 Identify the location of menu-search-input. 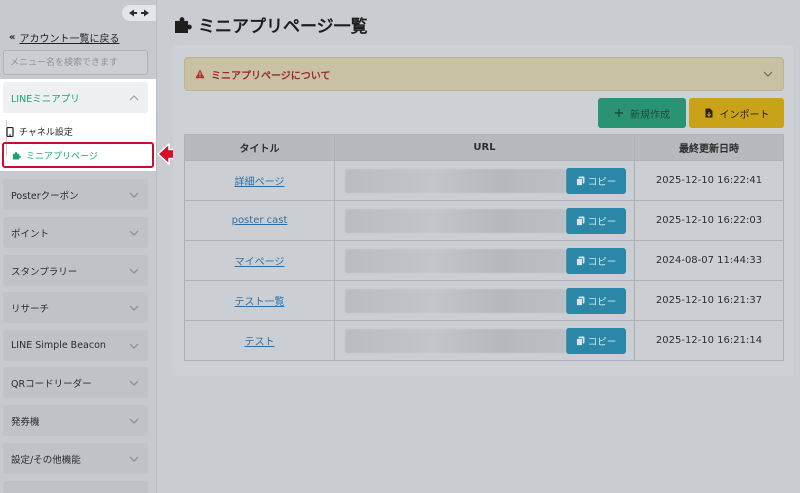
(75, 62).